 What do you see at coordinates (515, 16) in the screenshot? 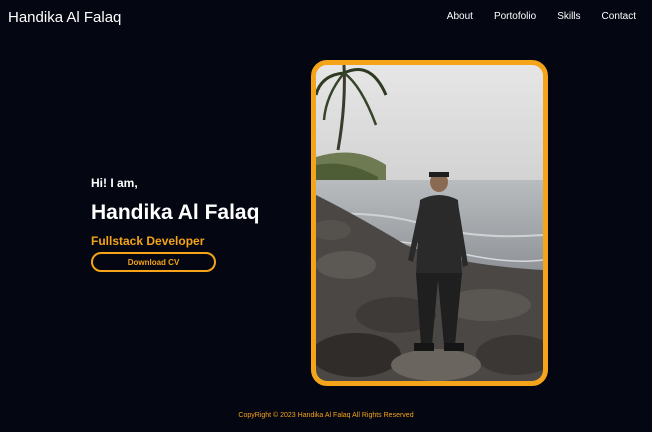
I see `nav-link-portofolio: Portofolio` at bounding box center [515, 16].